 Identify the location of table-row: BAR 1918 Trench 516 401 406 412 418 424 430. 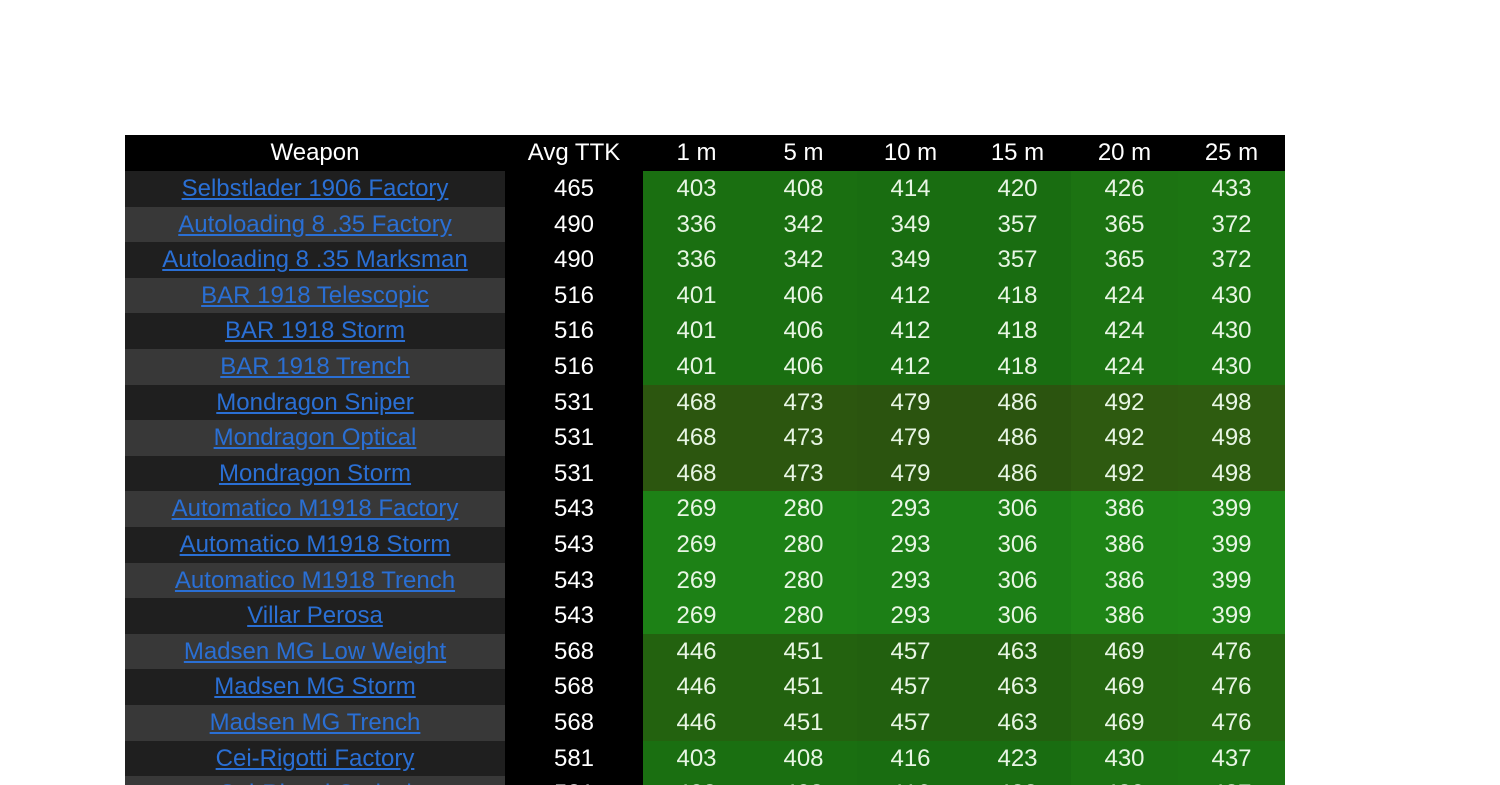
(705, 366).